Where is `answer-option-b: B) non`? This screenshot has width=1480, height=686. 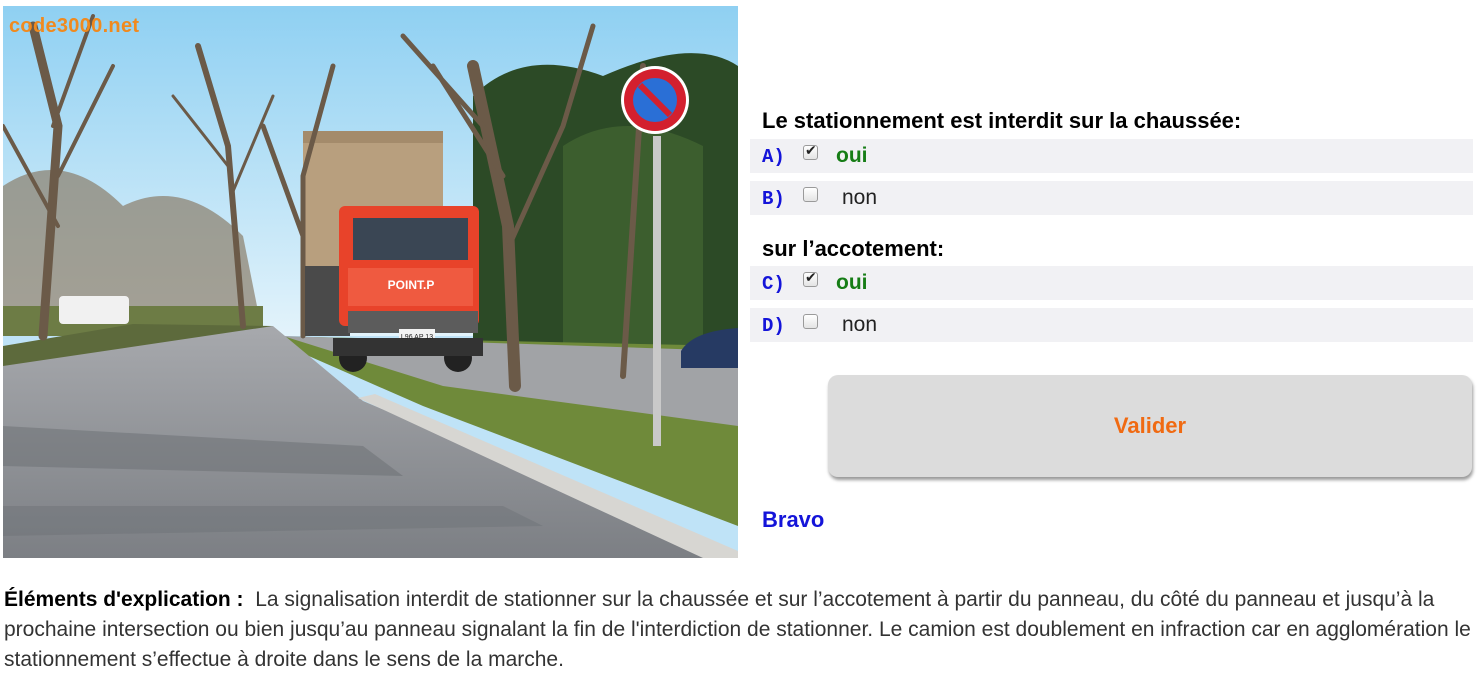 answer-option-b: B) non is located at coordinates (1111, 198).